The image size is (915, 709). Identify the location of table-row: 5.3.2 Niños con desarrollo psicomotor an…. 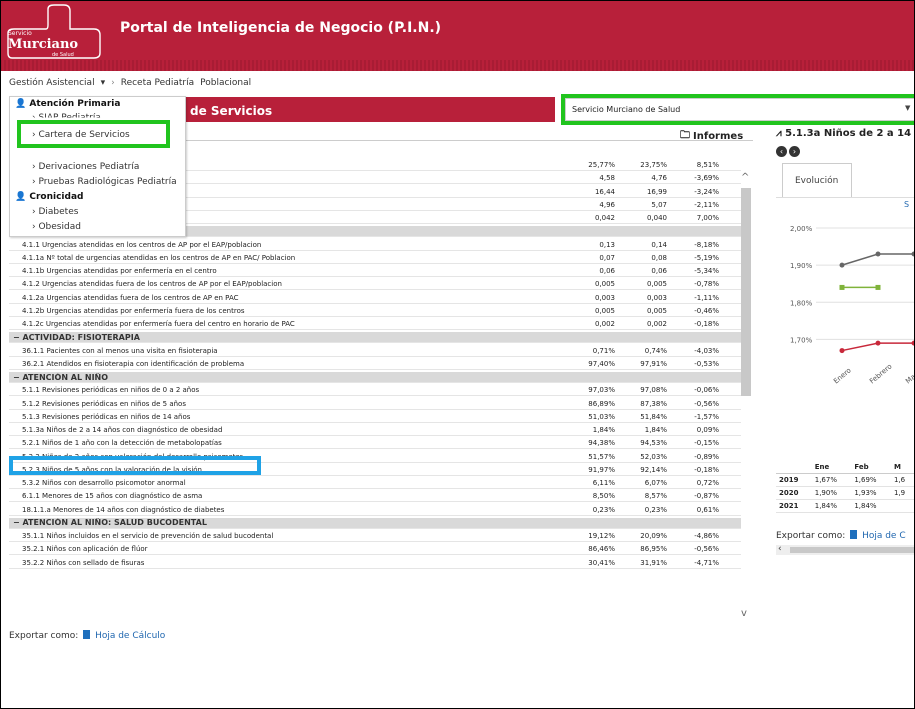
(375, 483).